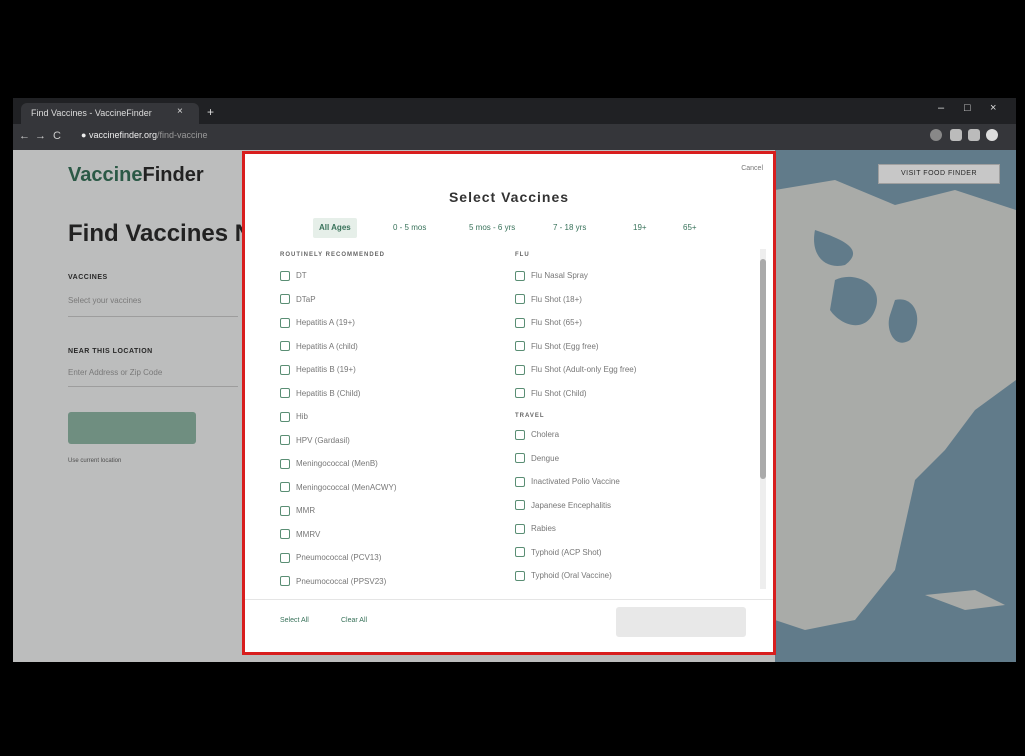 This screenshot has width=1025, height=756. I want to click on tab-65-plus: 65+, so click(690, 228).